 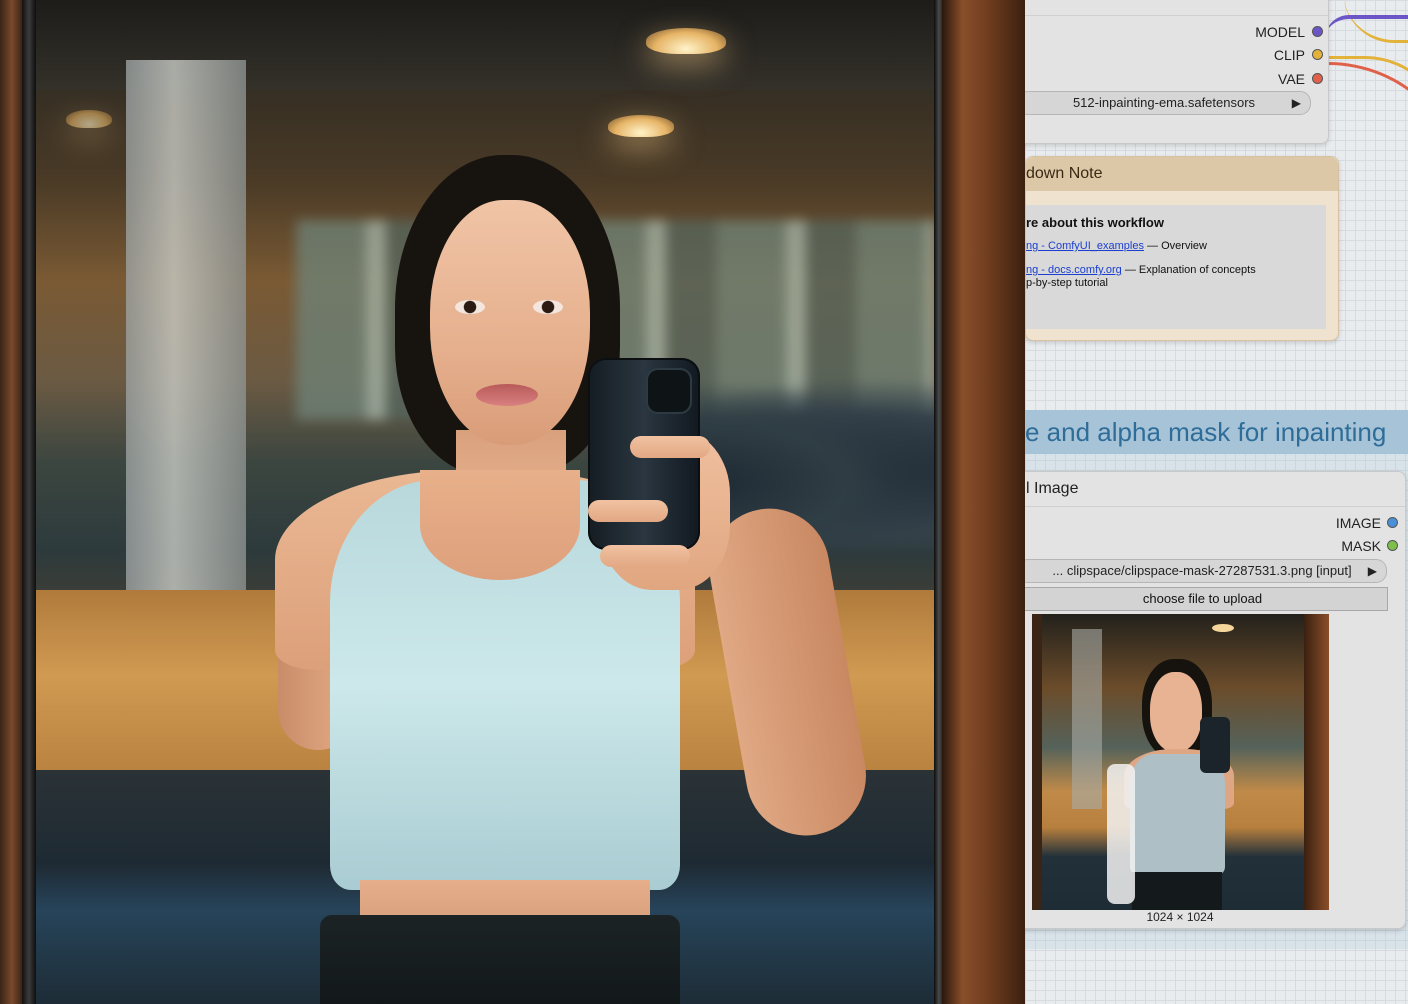 I want to click on phone-camera, so click(x=669, y=391).